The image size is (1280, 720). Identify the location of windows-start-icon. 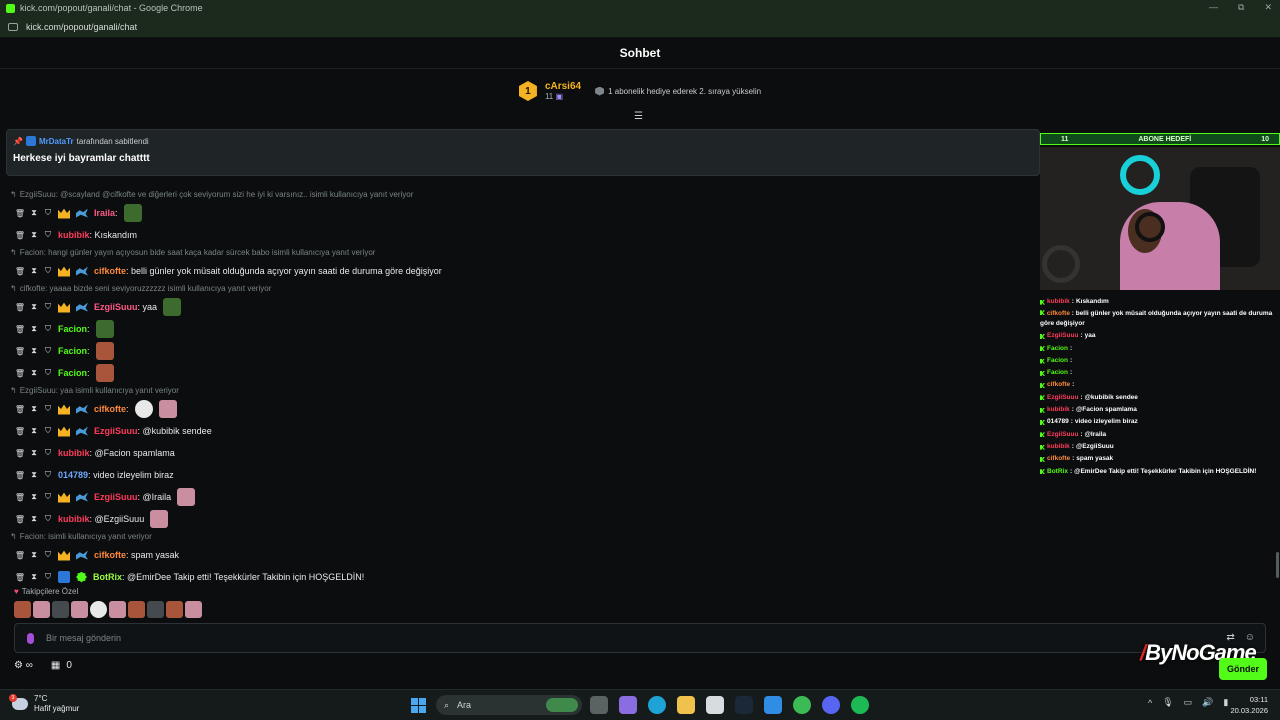
(418, 705).